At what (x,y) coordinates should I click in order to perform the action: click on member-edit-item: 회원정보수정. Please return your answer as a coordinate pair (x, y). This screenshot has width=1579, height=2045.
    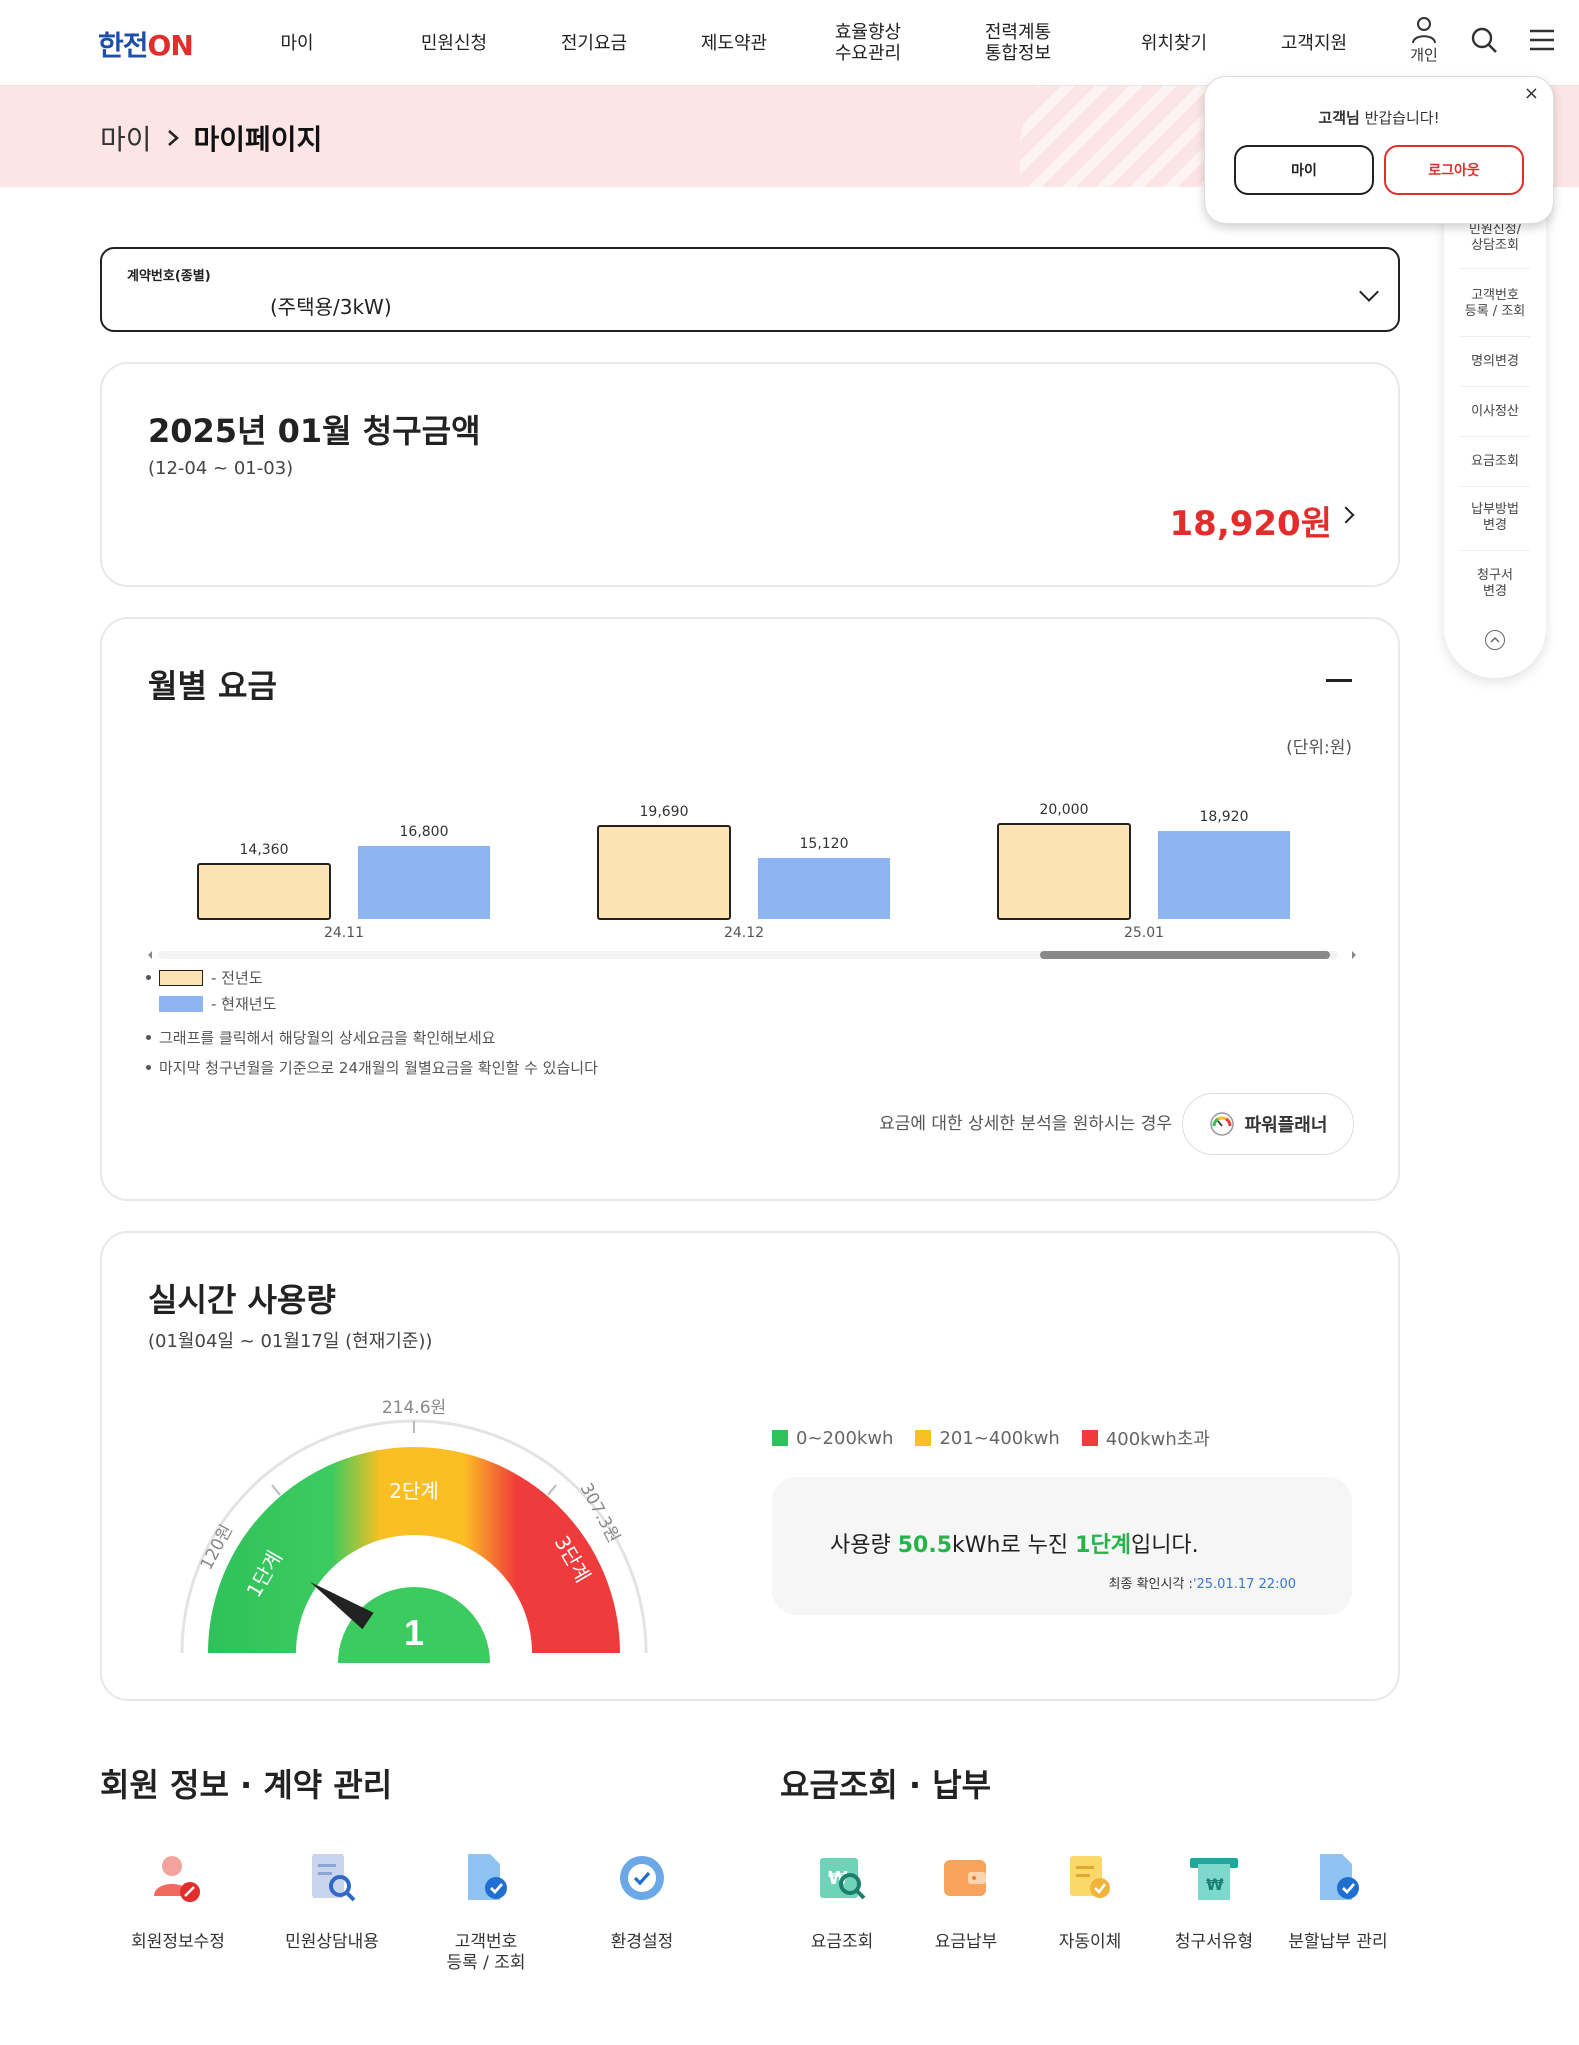
    Looking at the image, I should click on (178, 1901).